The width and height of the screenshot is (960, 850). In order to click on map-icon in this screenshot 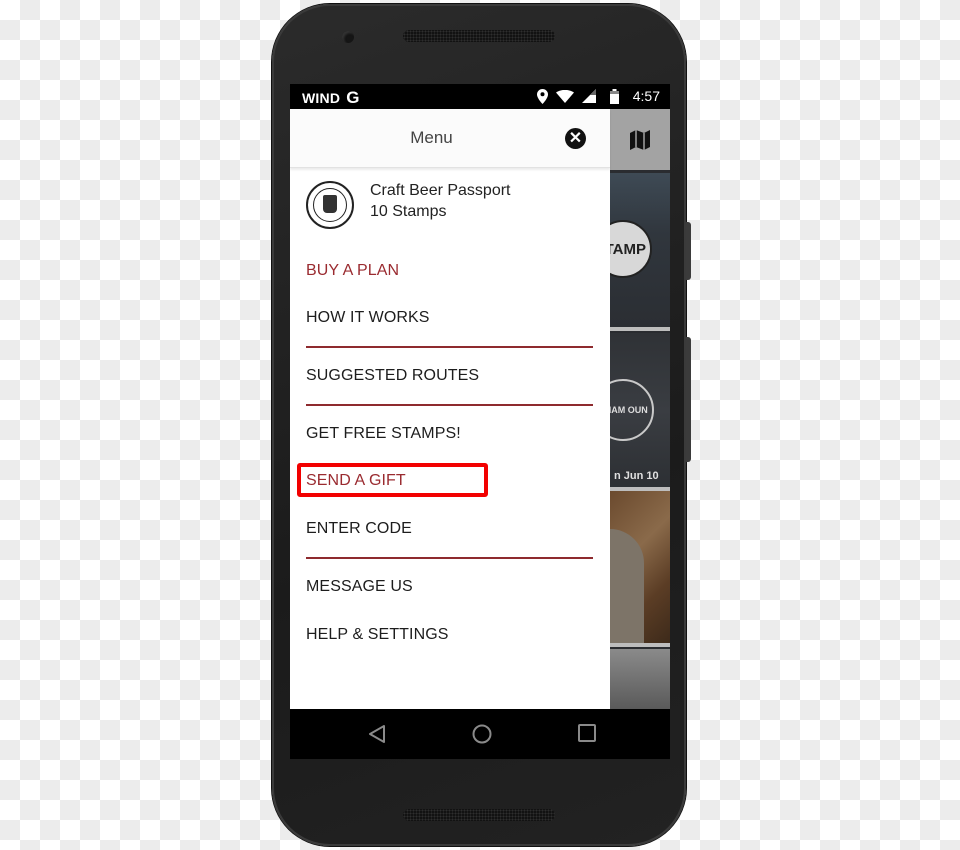, I will do `click(640, 139)`.